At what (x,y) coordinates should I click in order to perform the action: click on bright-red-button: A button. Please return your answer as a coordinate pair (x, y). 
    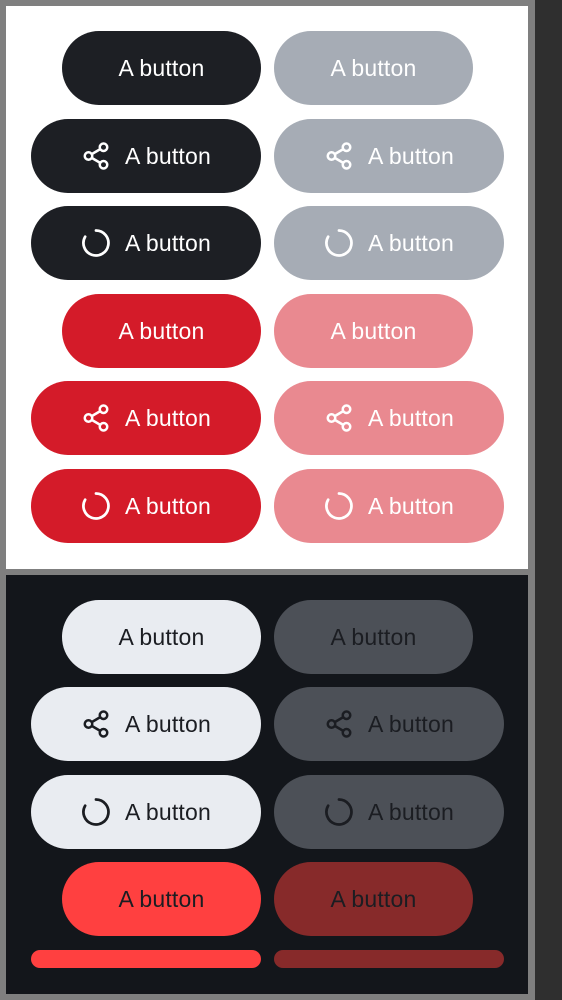
    Looking at the image, I should click on (161, 899).